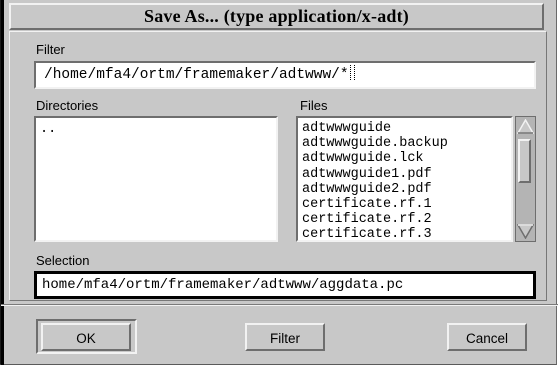  Describe the element at coordinates (404, 219) in the screenshot. I see `list-item: certificate.rf.2` at that location.